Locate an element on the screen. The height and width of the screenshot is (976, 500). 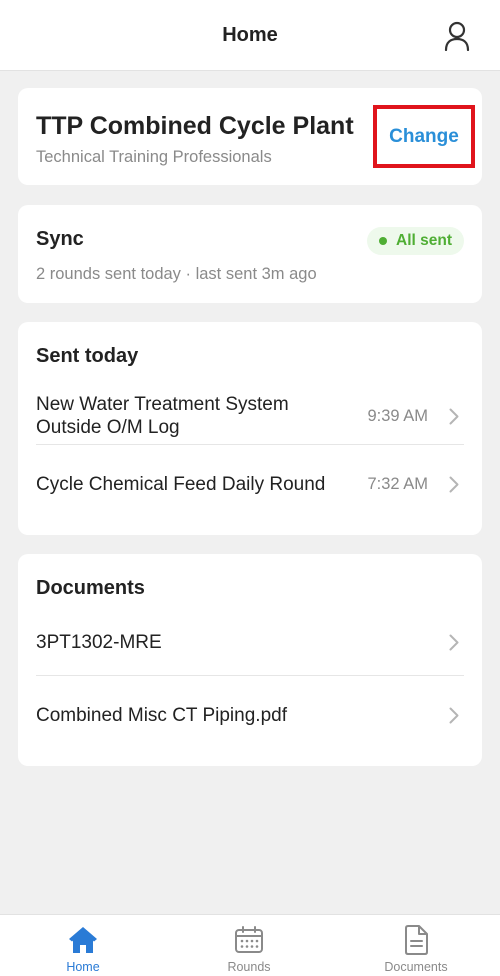
change-plant-button: Change is located at coordinates (424, 136).